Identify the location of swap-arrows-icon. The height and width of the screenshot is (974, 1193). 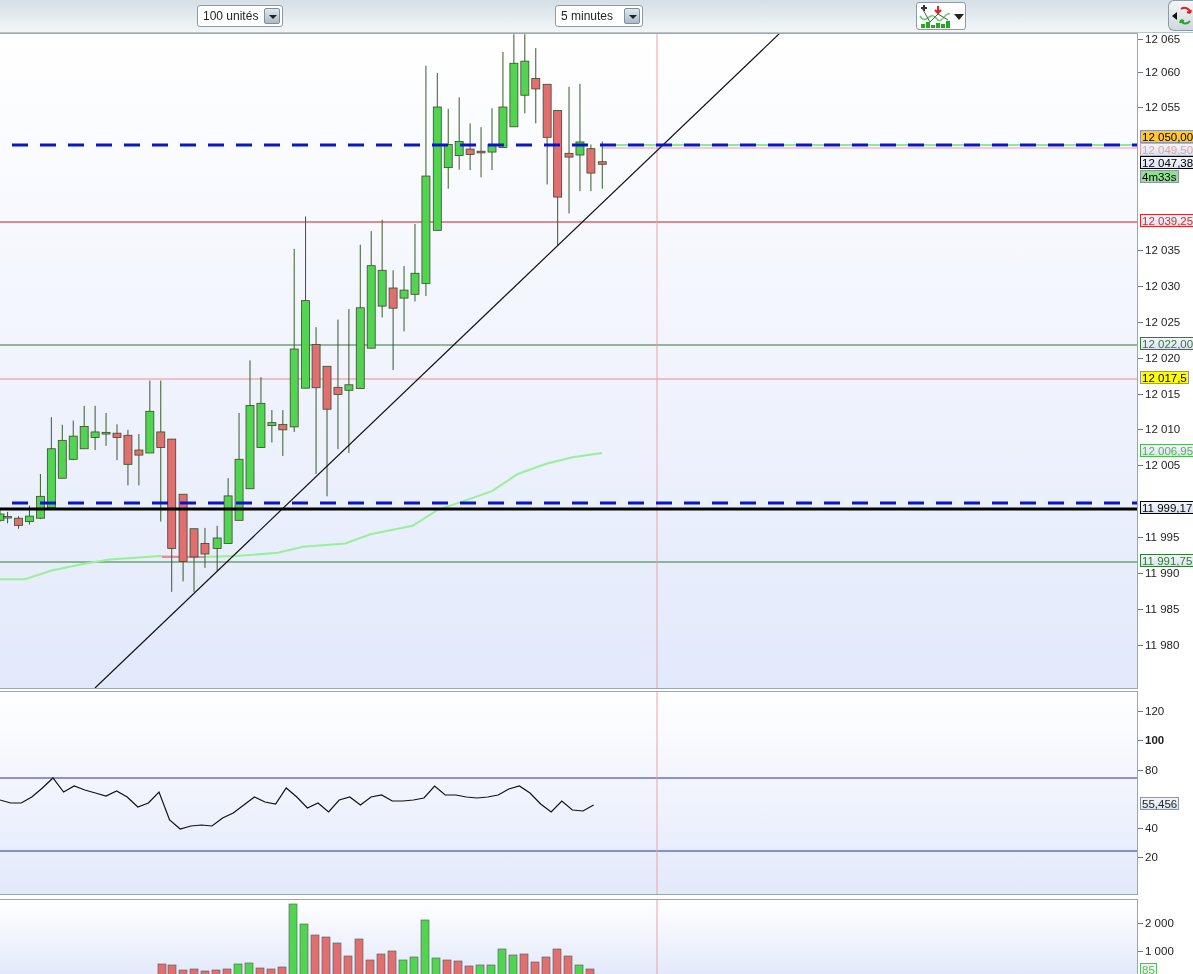
(1182, 16).